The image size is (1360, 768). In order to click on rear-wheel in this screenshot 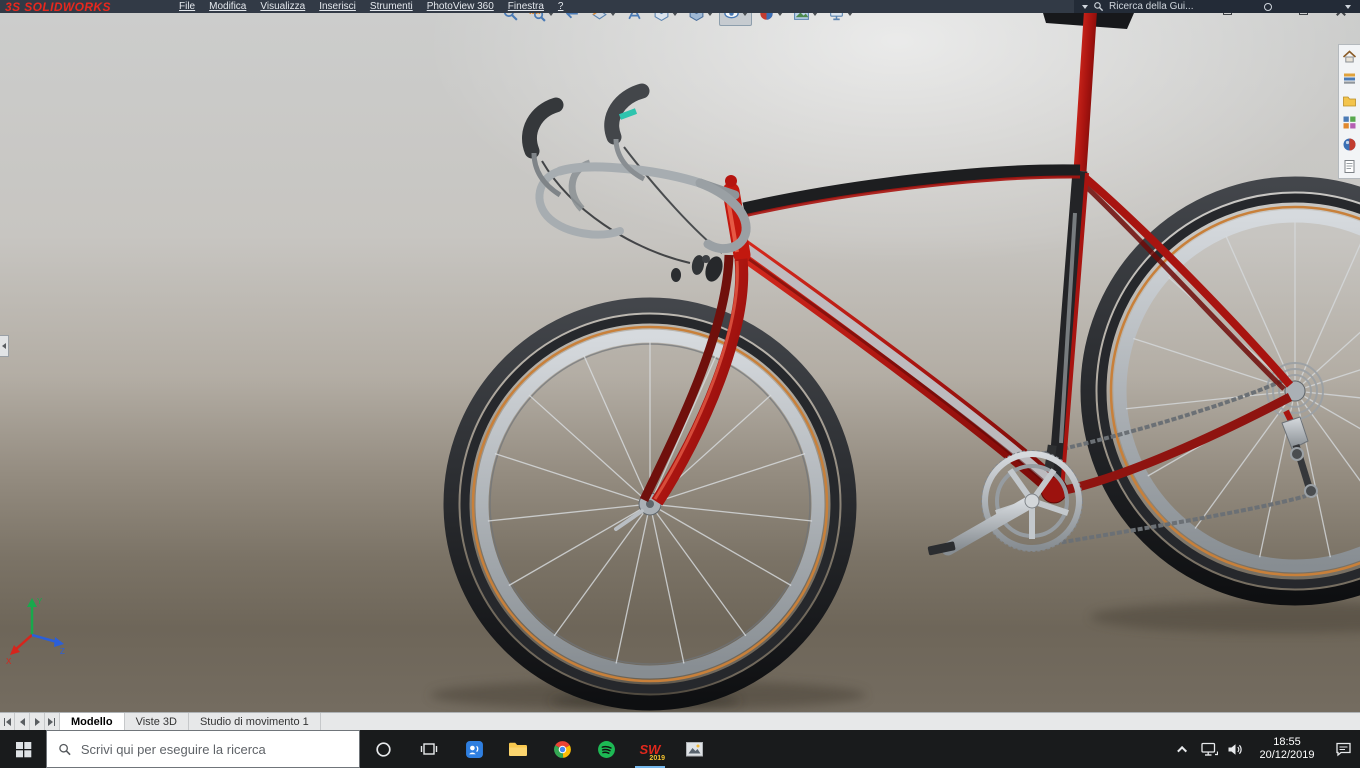, I will do `click(1220, 391)`.